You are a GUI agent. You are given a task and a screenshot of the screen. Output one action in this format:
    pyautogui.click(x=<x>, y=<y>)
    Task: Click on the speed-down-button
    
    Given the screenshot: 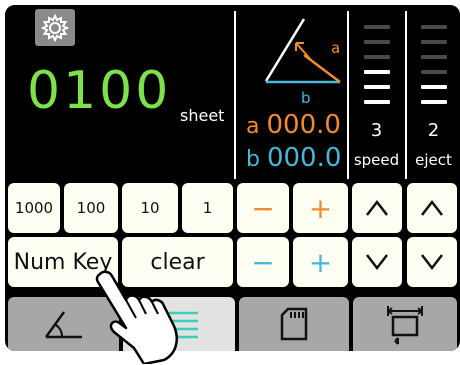 What is the action you would take?
    pyautogui.click(x=377, y=262)
    